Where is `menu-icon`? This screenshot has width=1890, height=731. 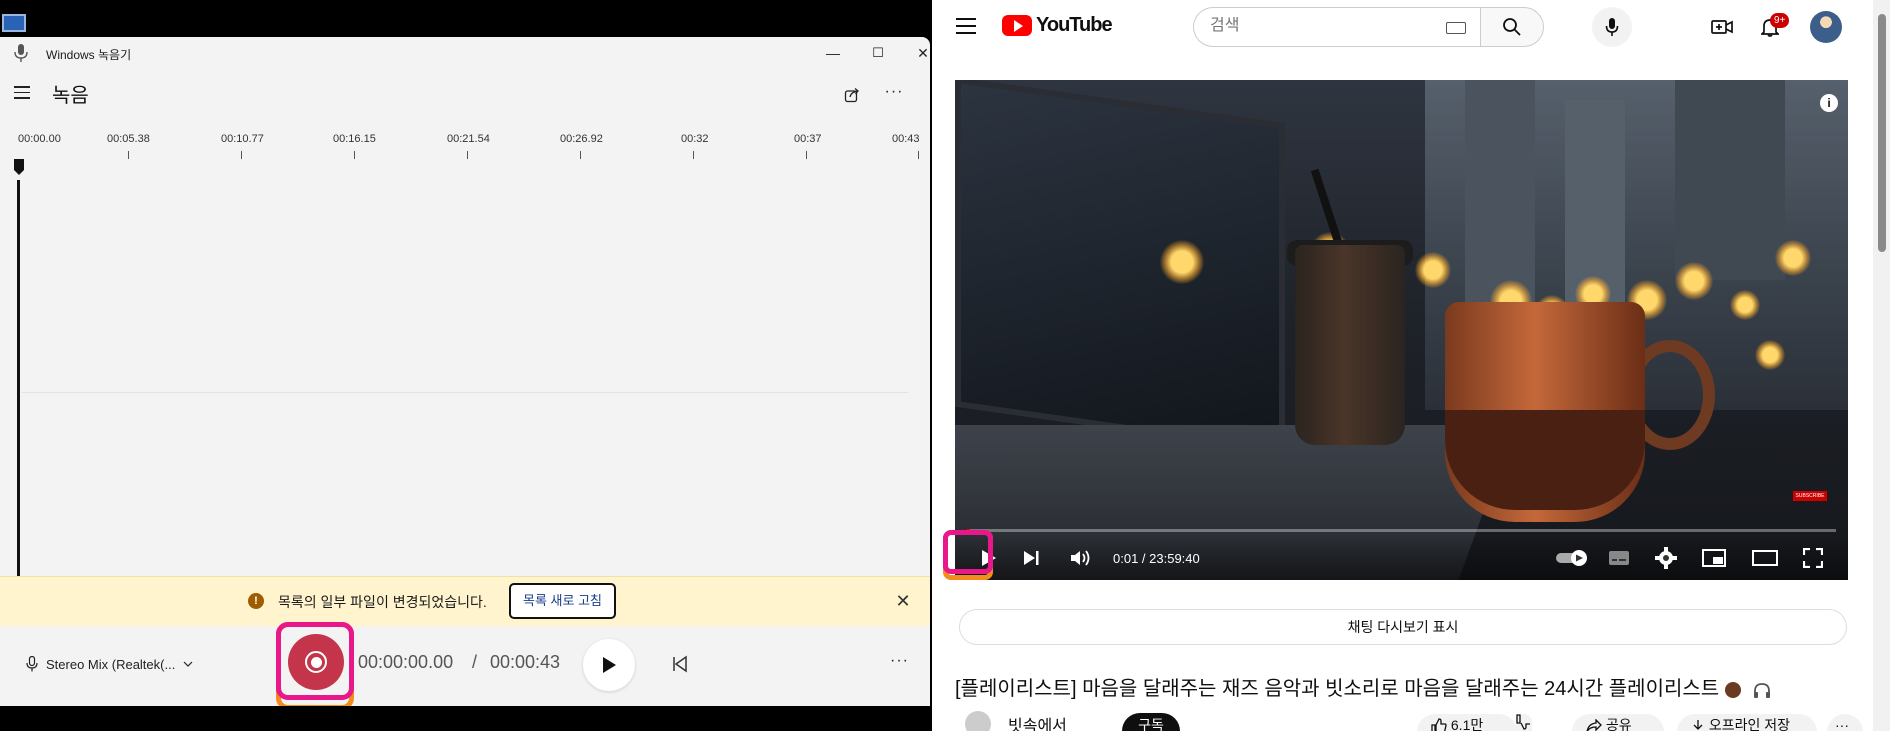
menu-icon is located at coordinates (22, 93).